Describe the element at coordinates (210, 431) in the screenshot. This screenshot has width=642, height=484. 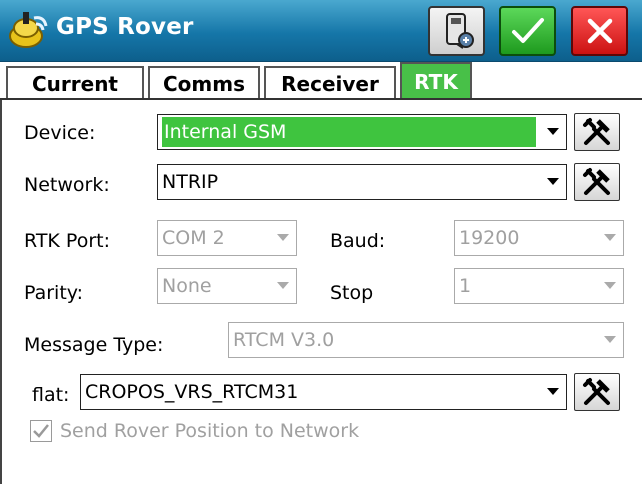
I see `send-position-label: Send Rover Position to Network` at that location.